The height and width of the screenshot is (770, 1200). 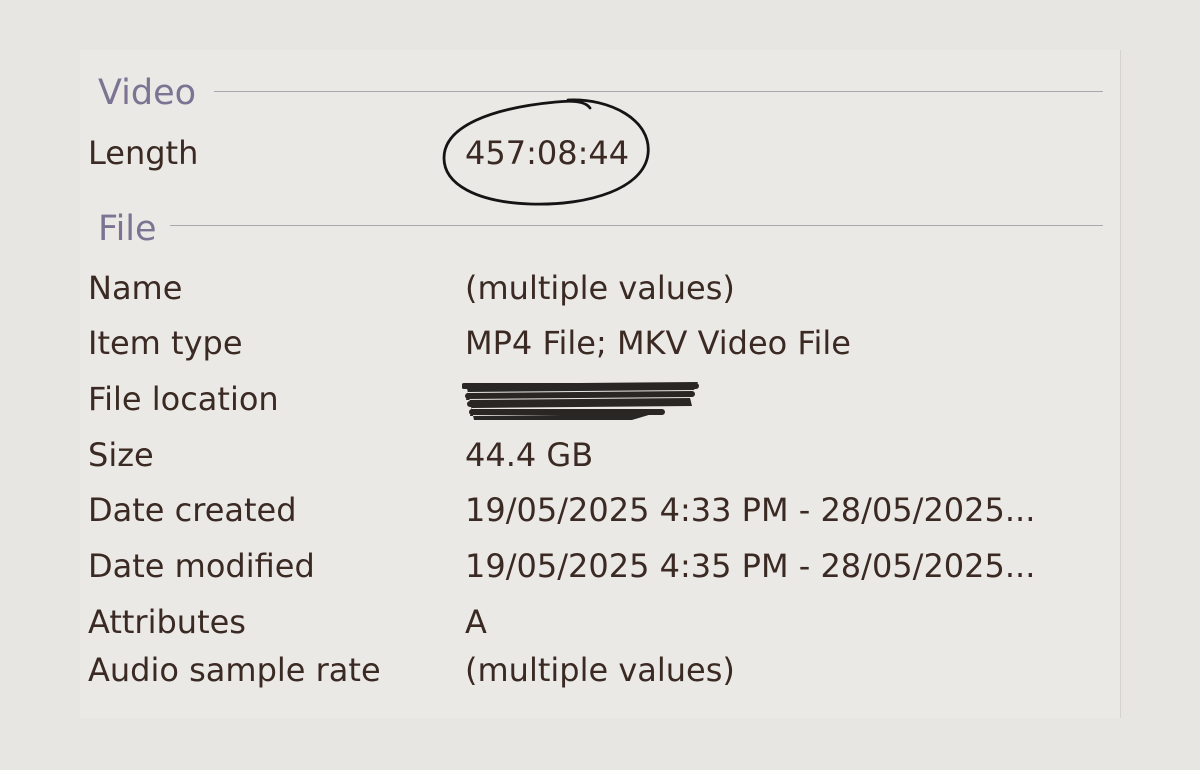 What do you see at coordinates (476, 622) in the screenshot?
I see `attributes-value: A` at bounding box center [476, 622].